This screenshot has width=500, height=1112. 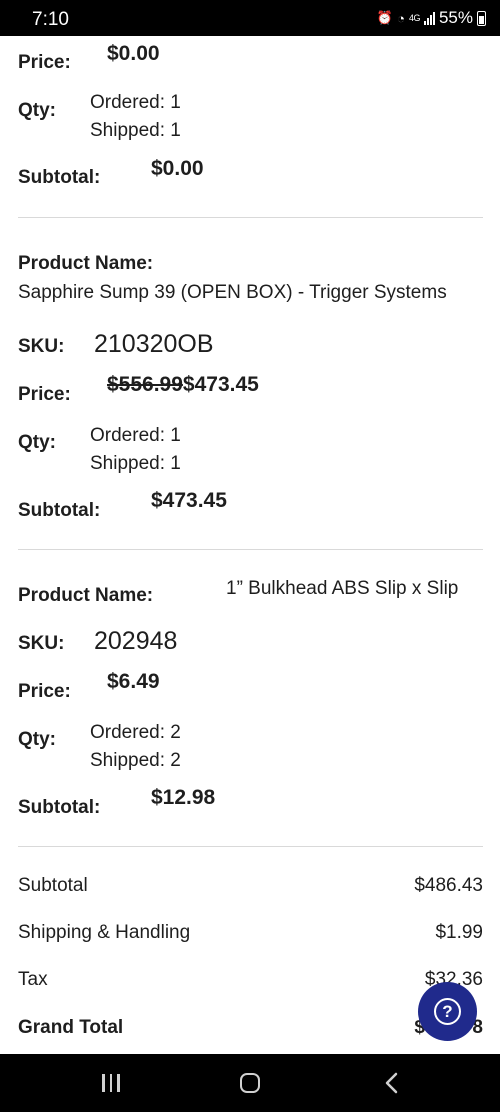 I want to click on tax-label: Tax, so click(x=33, y=979).